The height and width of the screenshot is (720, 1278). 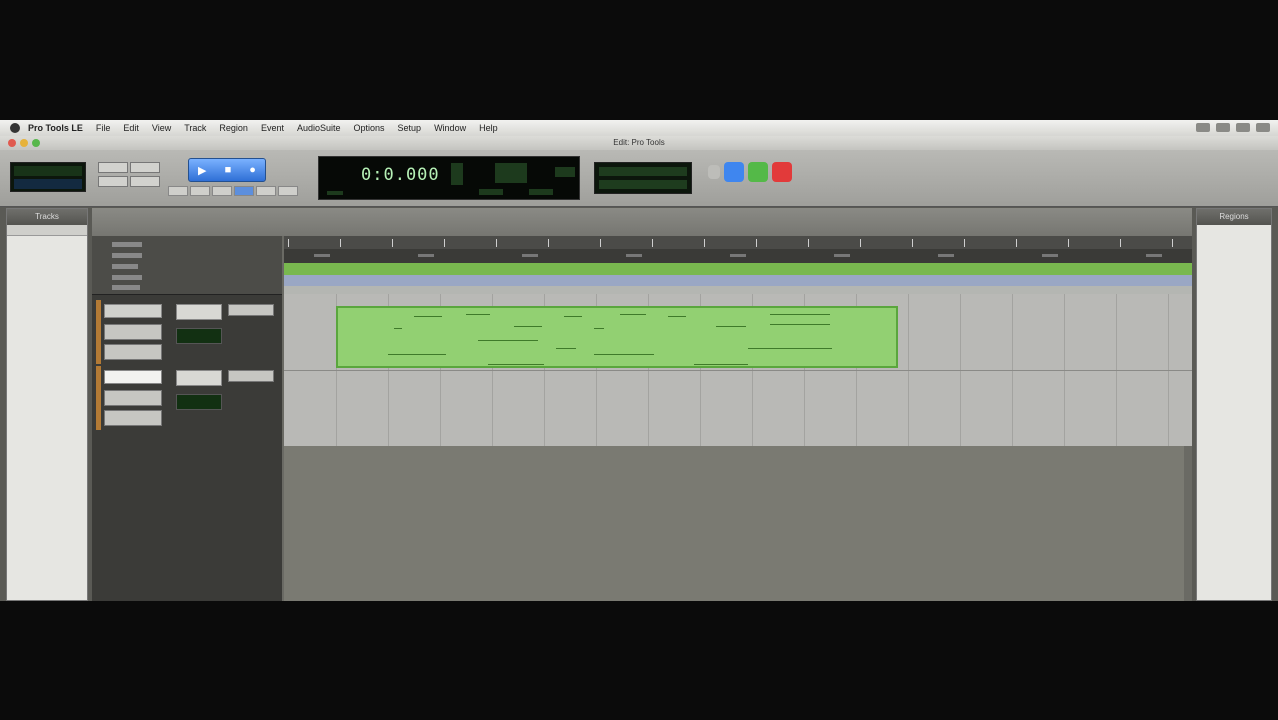 What do you see at coordinates (400, 175) in the screenshot?
I see `main-counter-value: 0:0.000` at bounding box center [400, 175].